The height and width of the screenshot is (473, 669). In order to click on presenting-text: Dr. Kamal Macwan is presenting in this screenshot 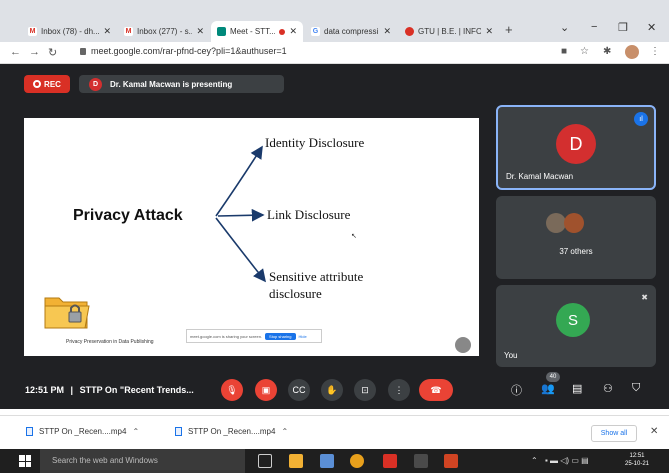, I will do `click(171, 84)`.